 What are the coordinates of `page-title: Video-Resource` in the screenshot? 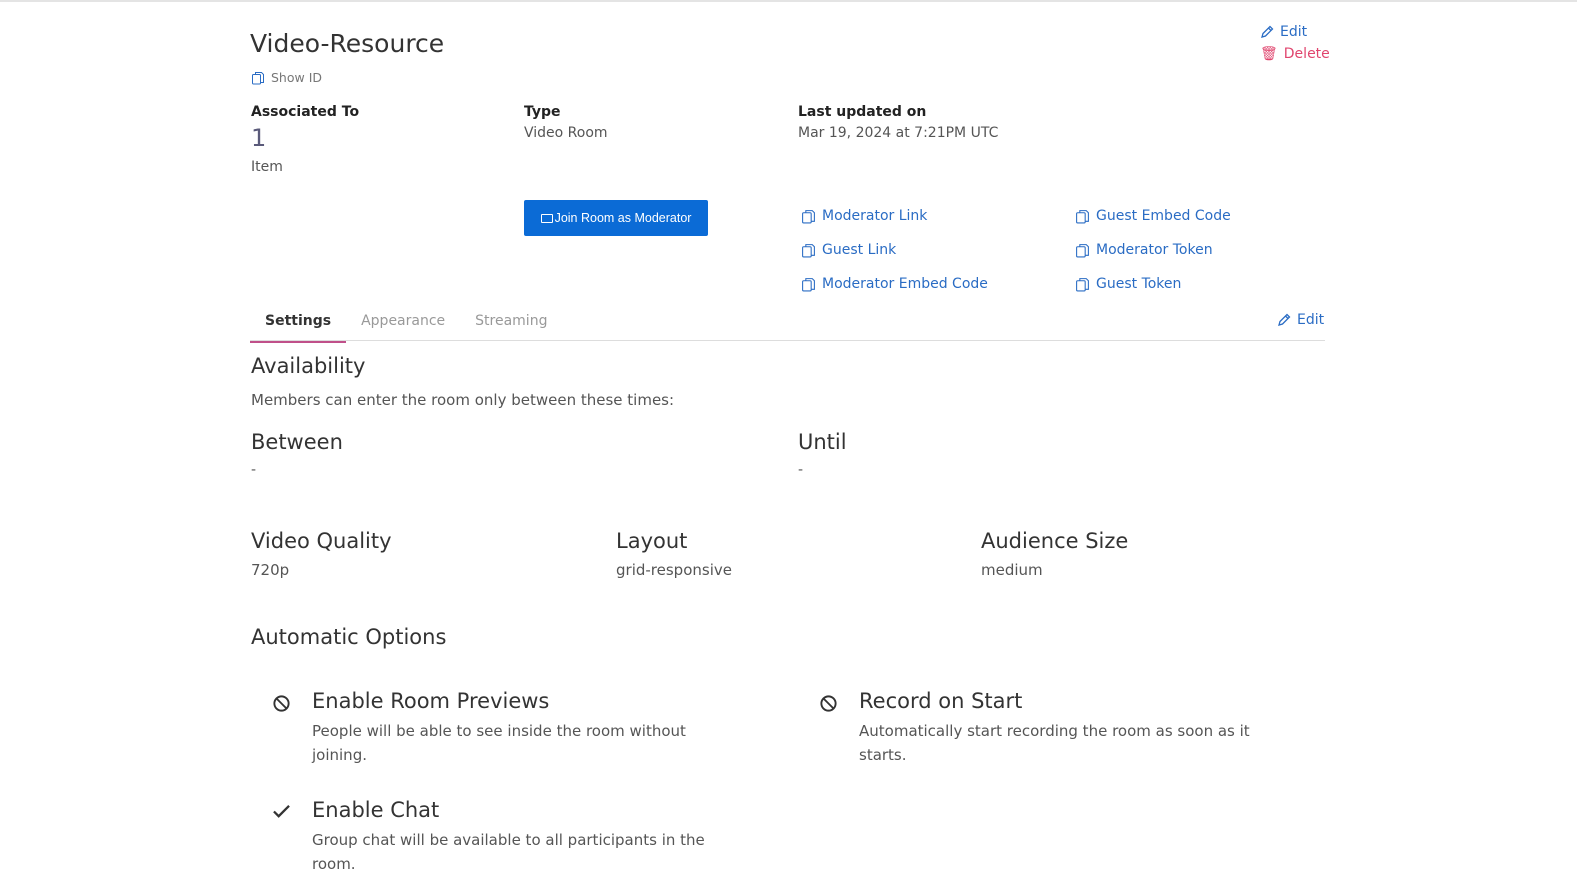 It's located at (347, 43).